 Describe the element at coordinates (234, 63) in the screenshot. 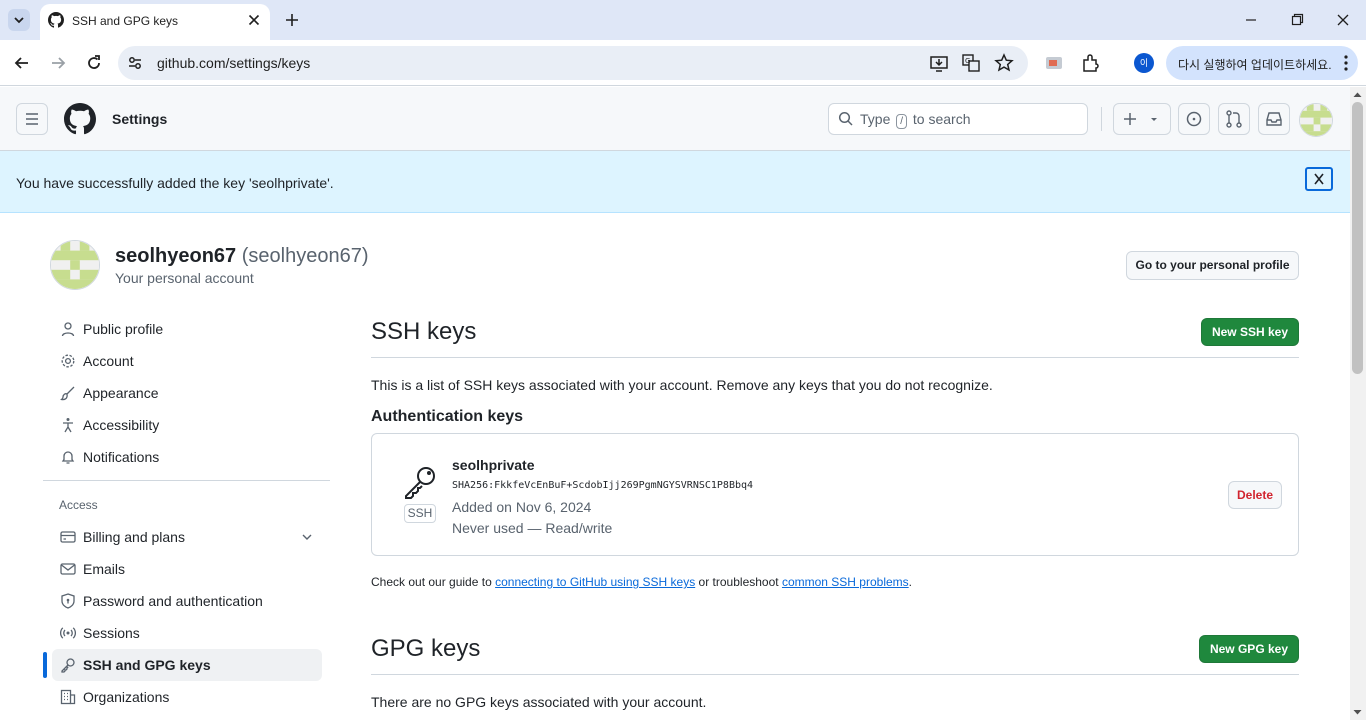

I see `url-text: github.com/settings/keys` at that location.